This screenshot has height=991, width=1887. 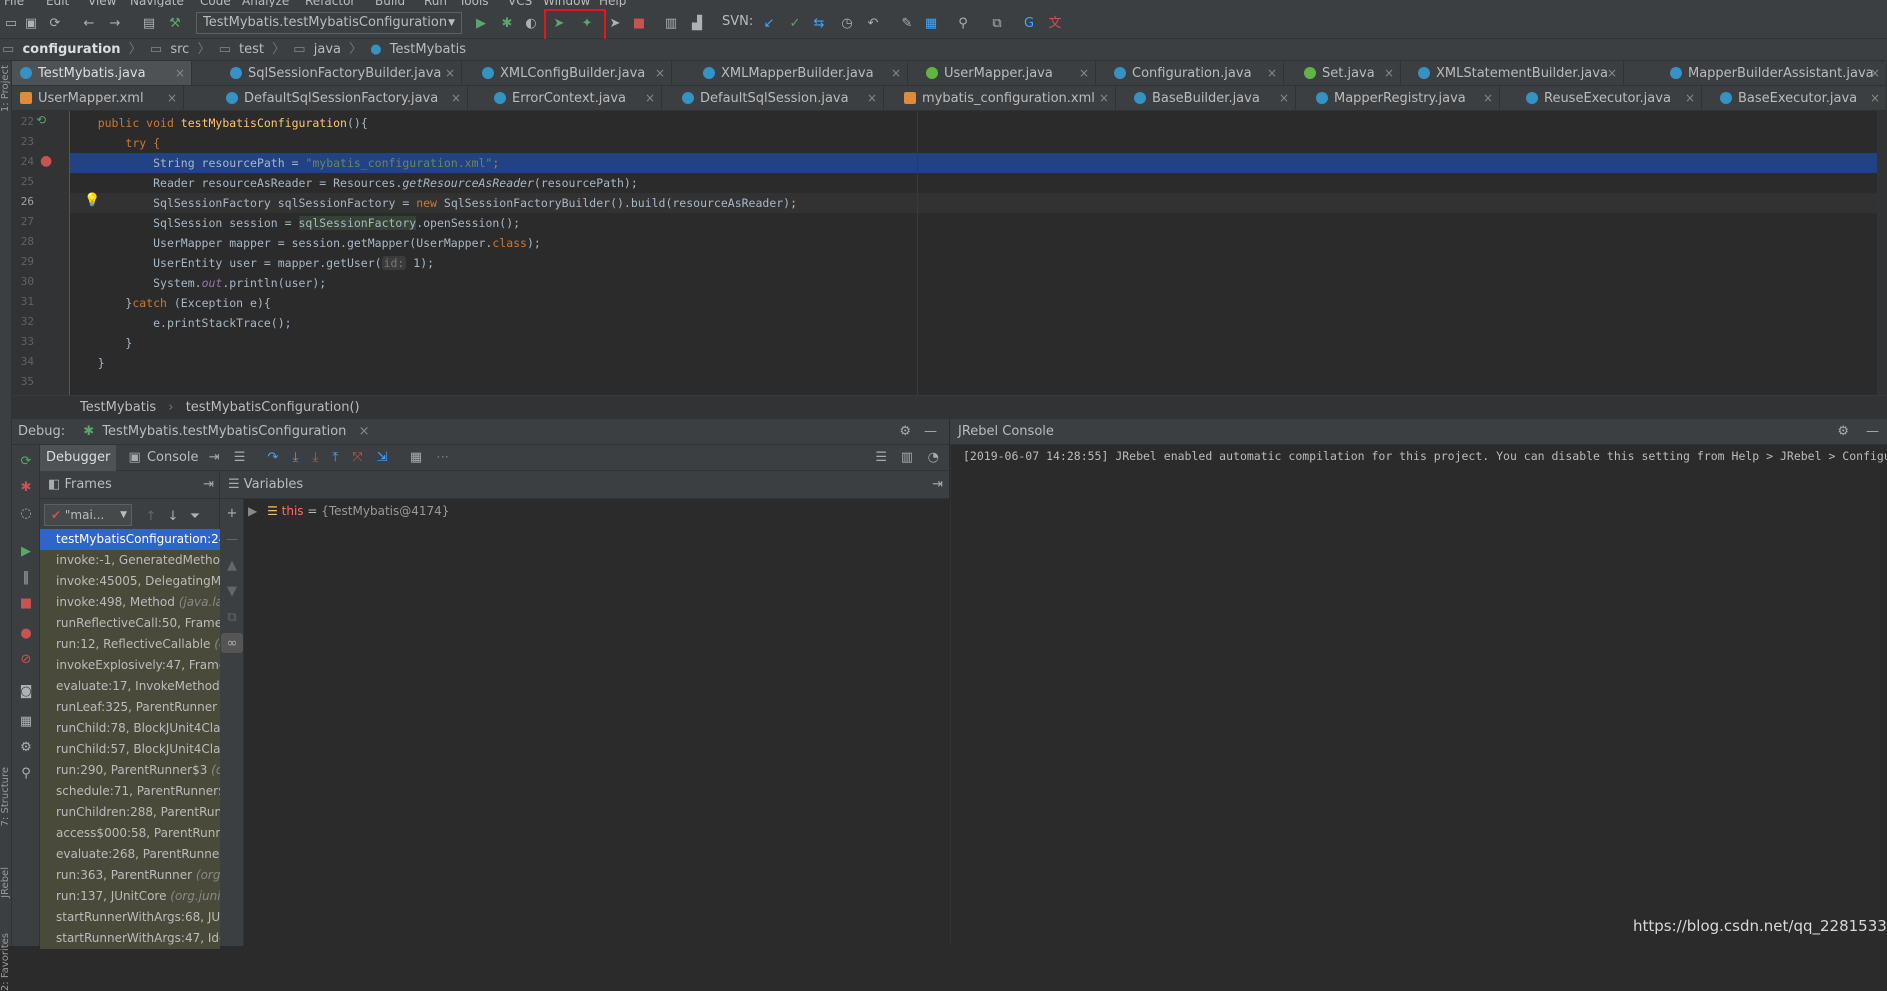 I want to click on remove-watch-icon: —, so click(x=232, y=539).